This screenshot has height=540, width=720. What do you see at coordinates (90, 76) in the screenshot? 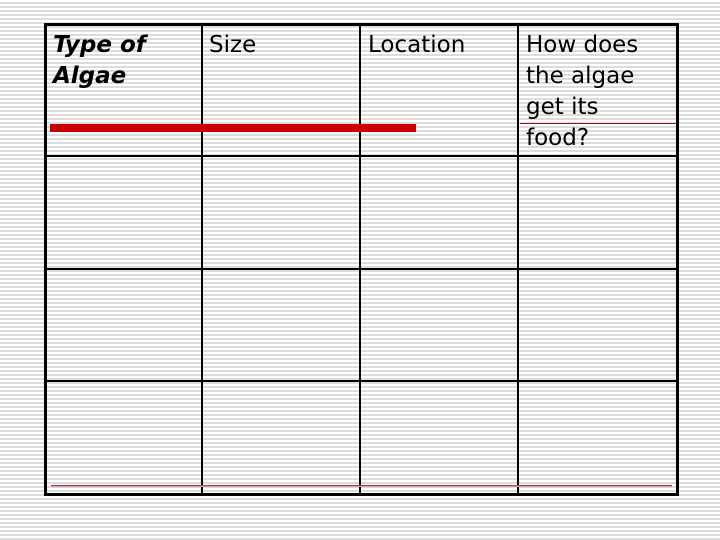
I see `header-line: Algae` at bounding box center [90, 76].